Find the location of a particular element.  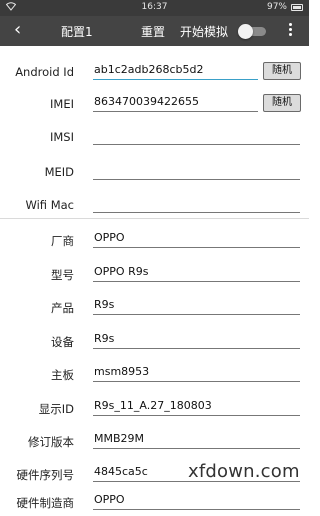

randomize-android-id-button: 随机 is located at coordinates (282, 71).